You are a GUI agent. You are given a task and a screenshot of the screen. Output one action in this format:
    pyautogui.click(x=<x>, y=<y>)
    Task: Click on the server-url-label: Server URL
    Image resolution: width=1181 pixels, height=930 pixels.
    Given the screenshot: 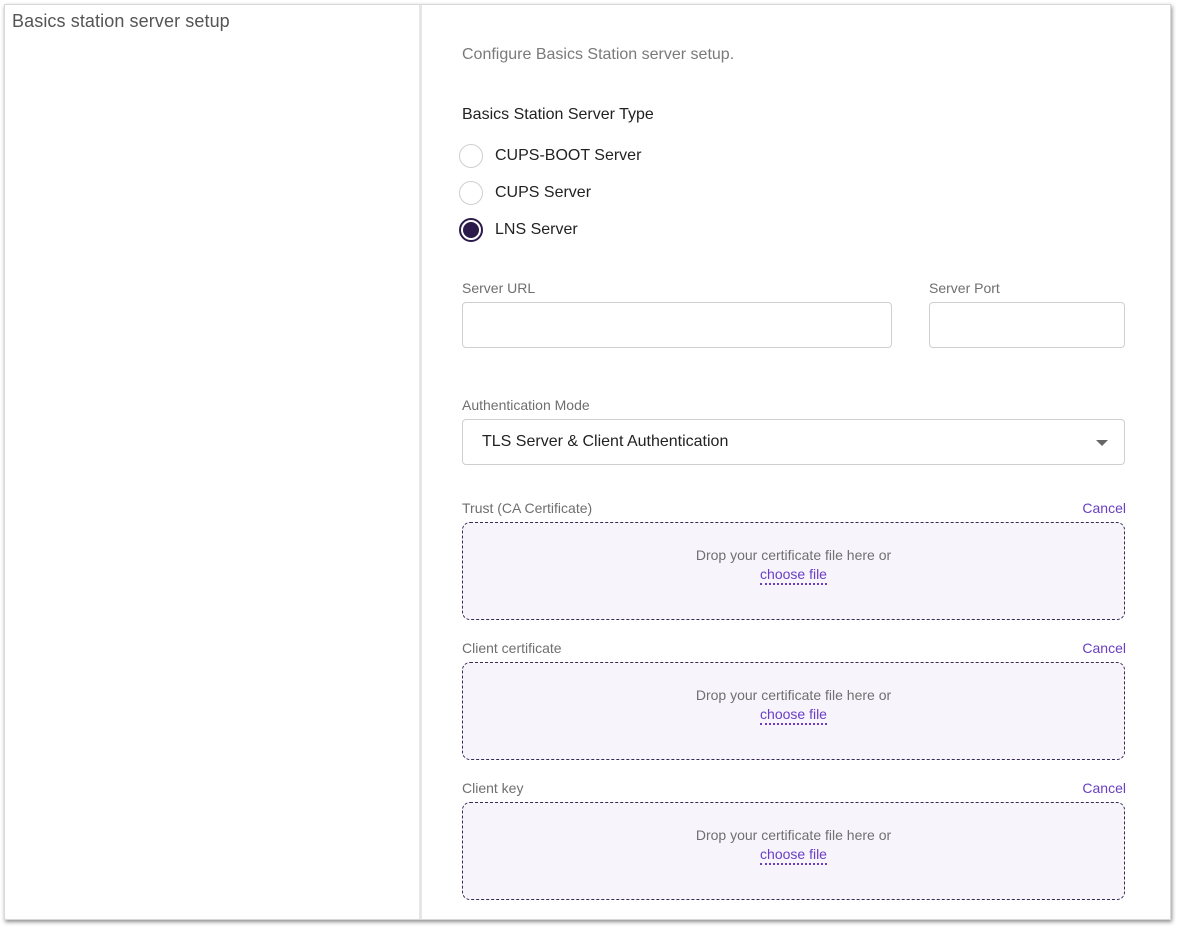 What is the action you would take?
    pyautogui.click(x=499, y=288)
    